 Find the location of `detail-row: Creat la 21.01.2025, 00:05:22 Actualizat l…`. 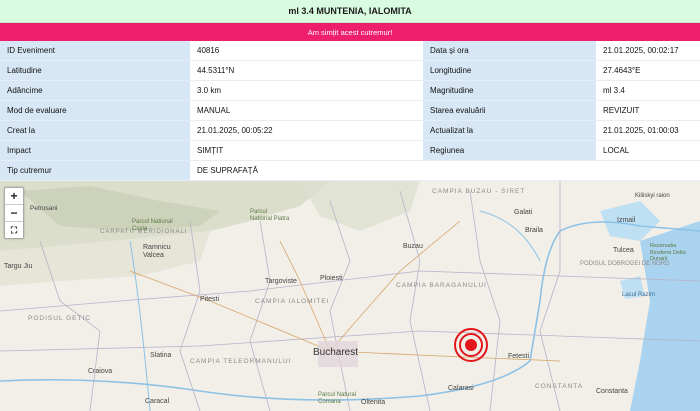

detail-row: Creat la 21.01.2025, 00:05:22 Actualizat l… is located at coordinates (350, 130).